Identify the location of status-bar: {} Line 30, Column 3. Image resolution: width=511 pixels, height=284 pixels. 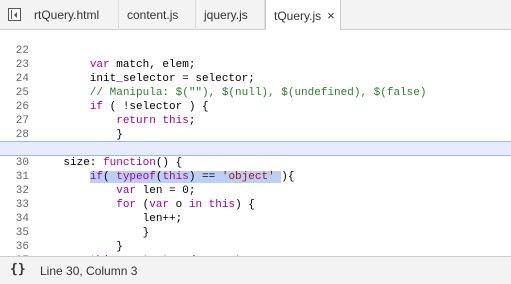
(255, 270).